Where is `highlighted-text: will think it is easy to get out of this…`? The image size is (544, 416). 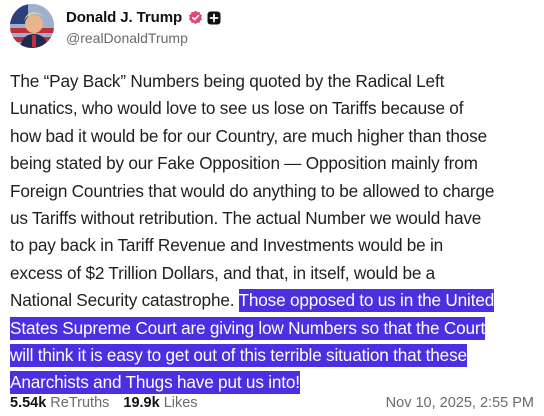
highlighted-text: will think it is easy to get out of this… is located at coordinates (238, 356).